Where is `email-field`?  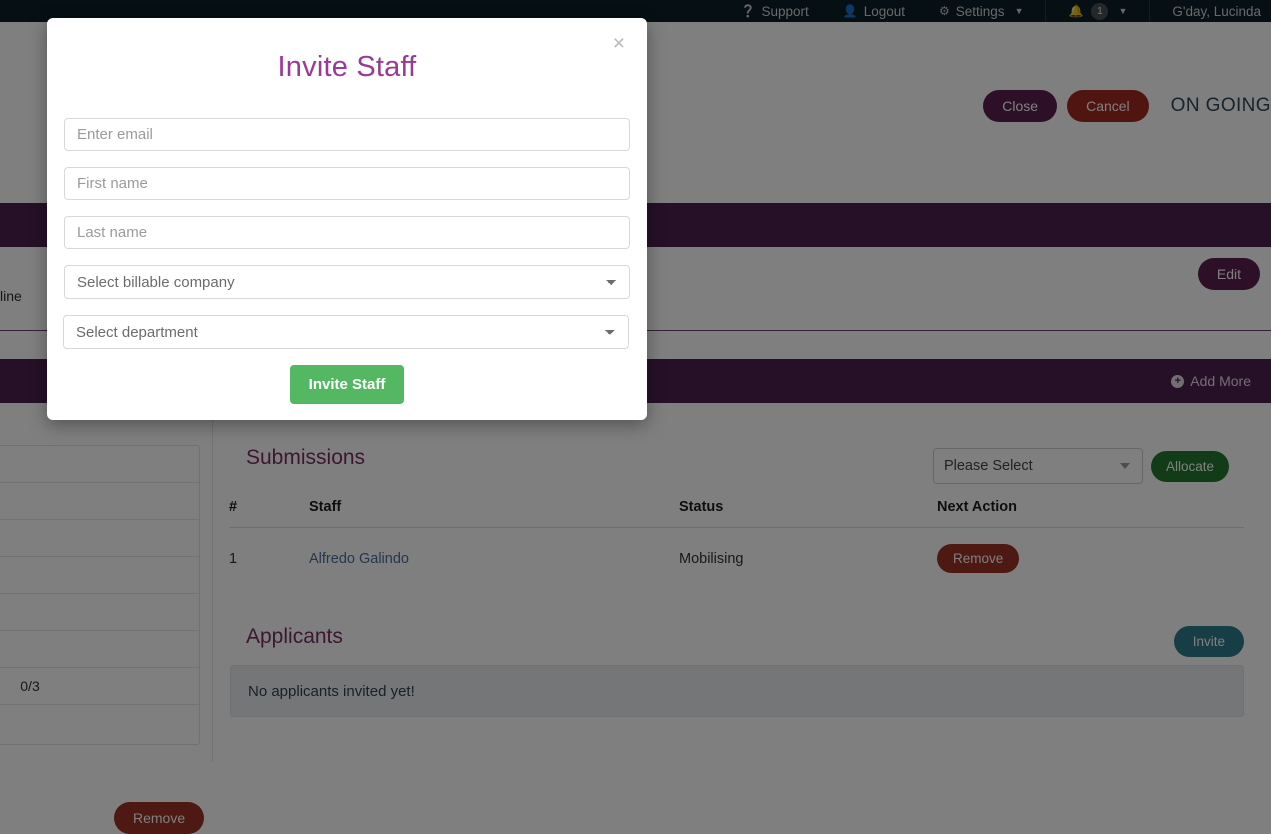
email-field is located at coordinates (347, 134).